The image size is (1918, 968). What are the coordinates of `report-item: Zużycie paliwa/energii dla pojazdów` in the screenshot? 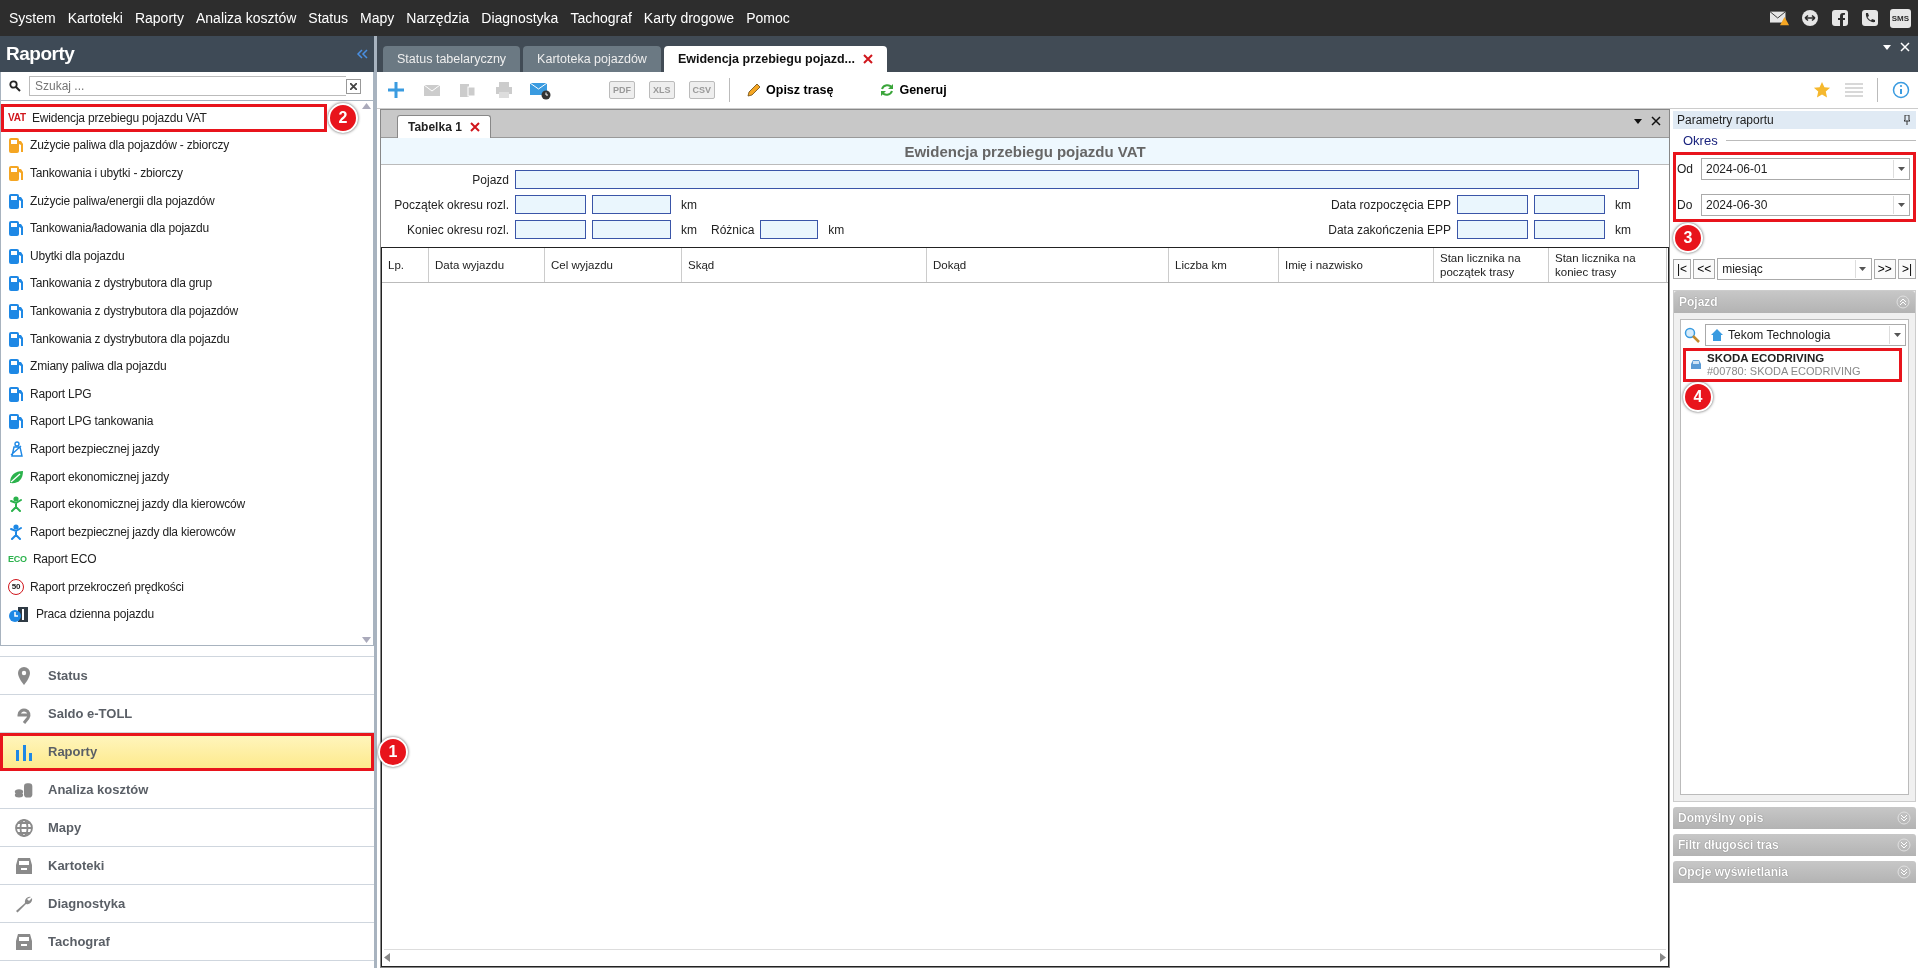 It's located at (110, 200).